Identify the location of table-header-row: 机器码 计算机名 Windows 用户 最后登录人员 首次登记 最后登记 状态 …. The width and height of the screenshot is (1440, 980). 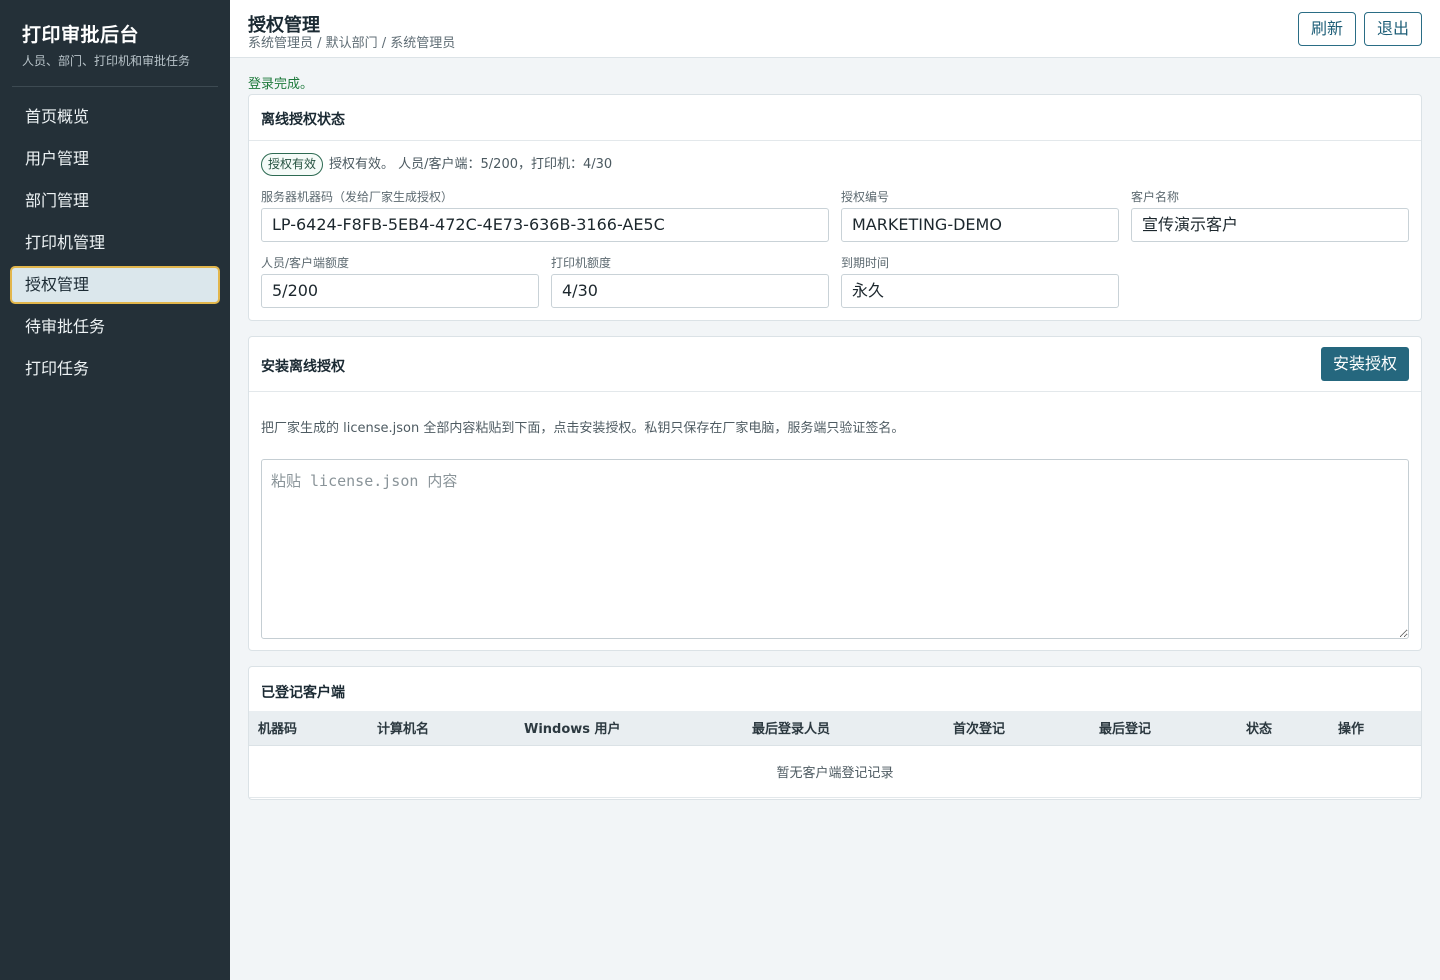
(835, 728).